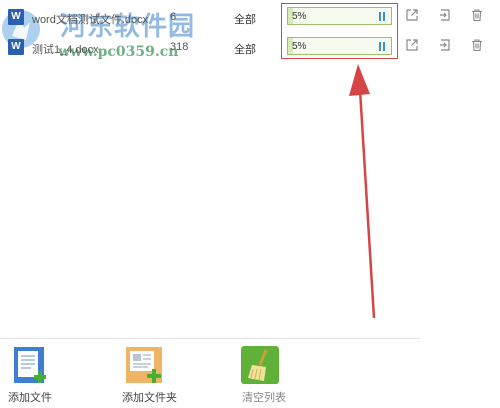 This screenshot has height=408, width=500. What do you see at coordinates (339, 31) in the screenshot?
I see `highlight-box` at bounding box center [339, 31].